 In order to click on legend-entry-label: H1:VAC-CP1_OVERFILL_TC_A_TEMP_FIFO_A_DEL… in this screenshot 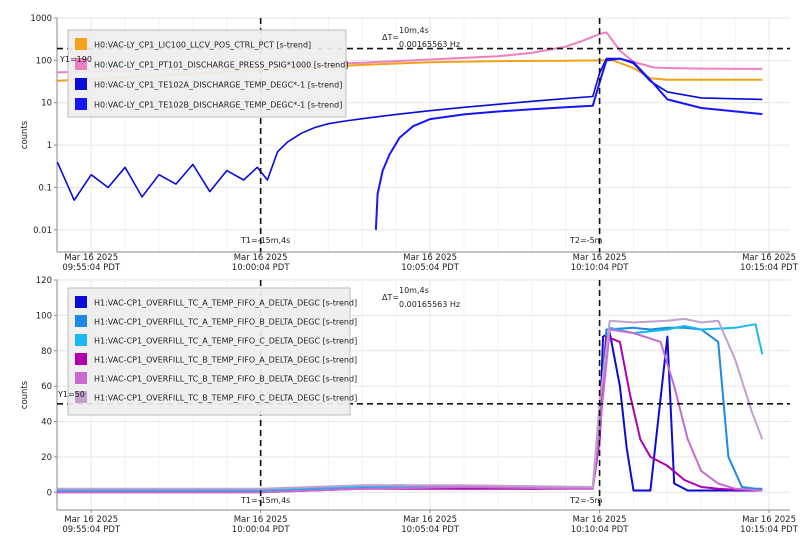, I will do `click(225, 303)`.